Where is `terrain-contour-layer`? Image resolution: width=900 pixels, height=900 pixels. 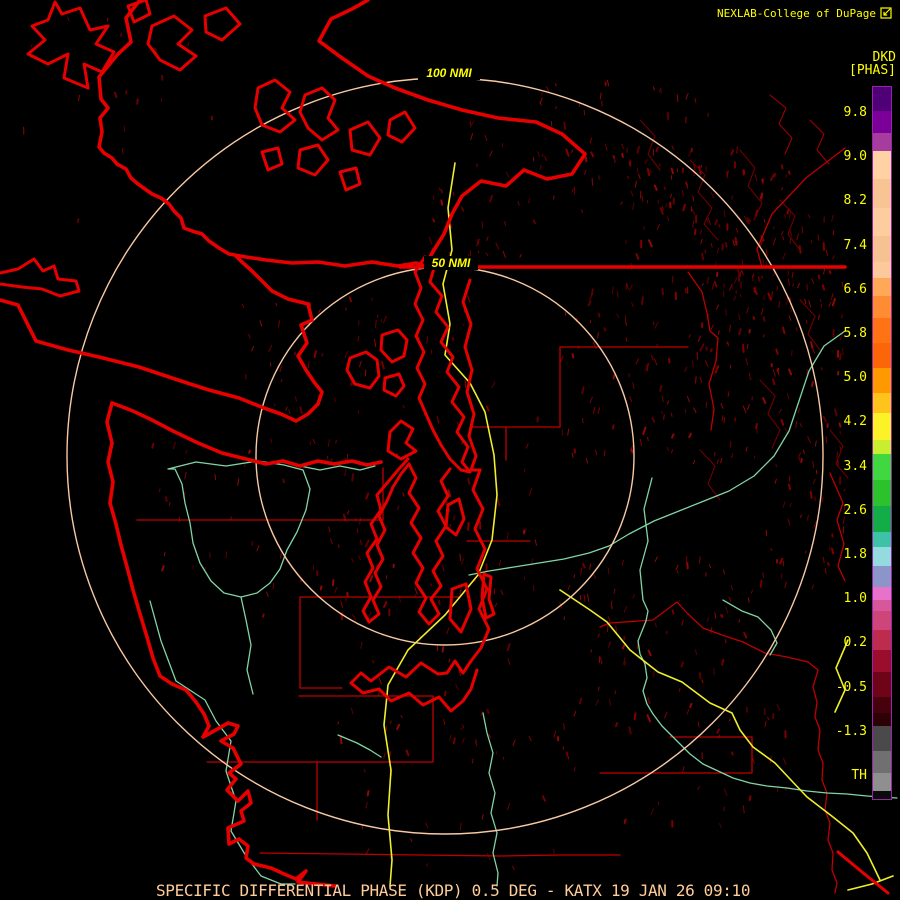 terrain-contour-layer is located at coordinates (744, 297).